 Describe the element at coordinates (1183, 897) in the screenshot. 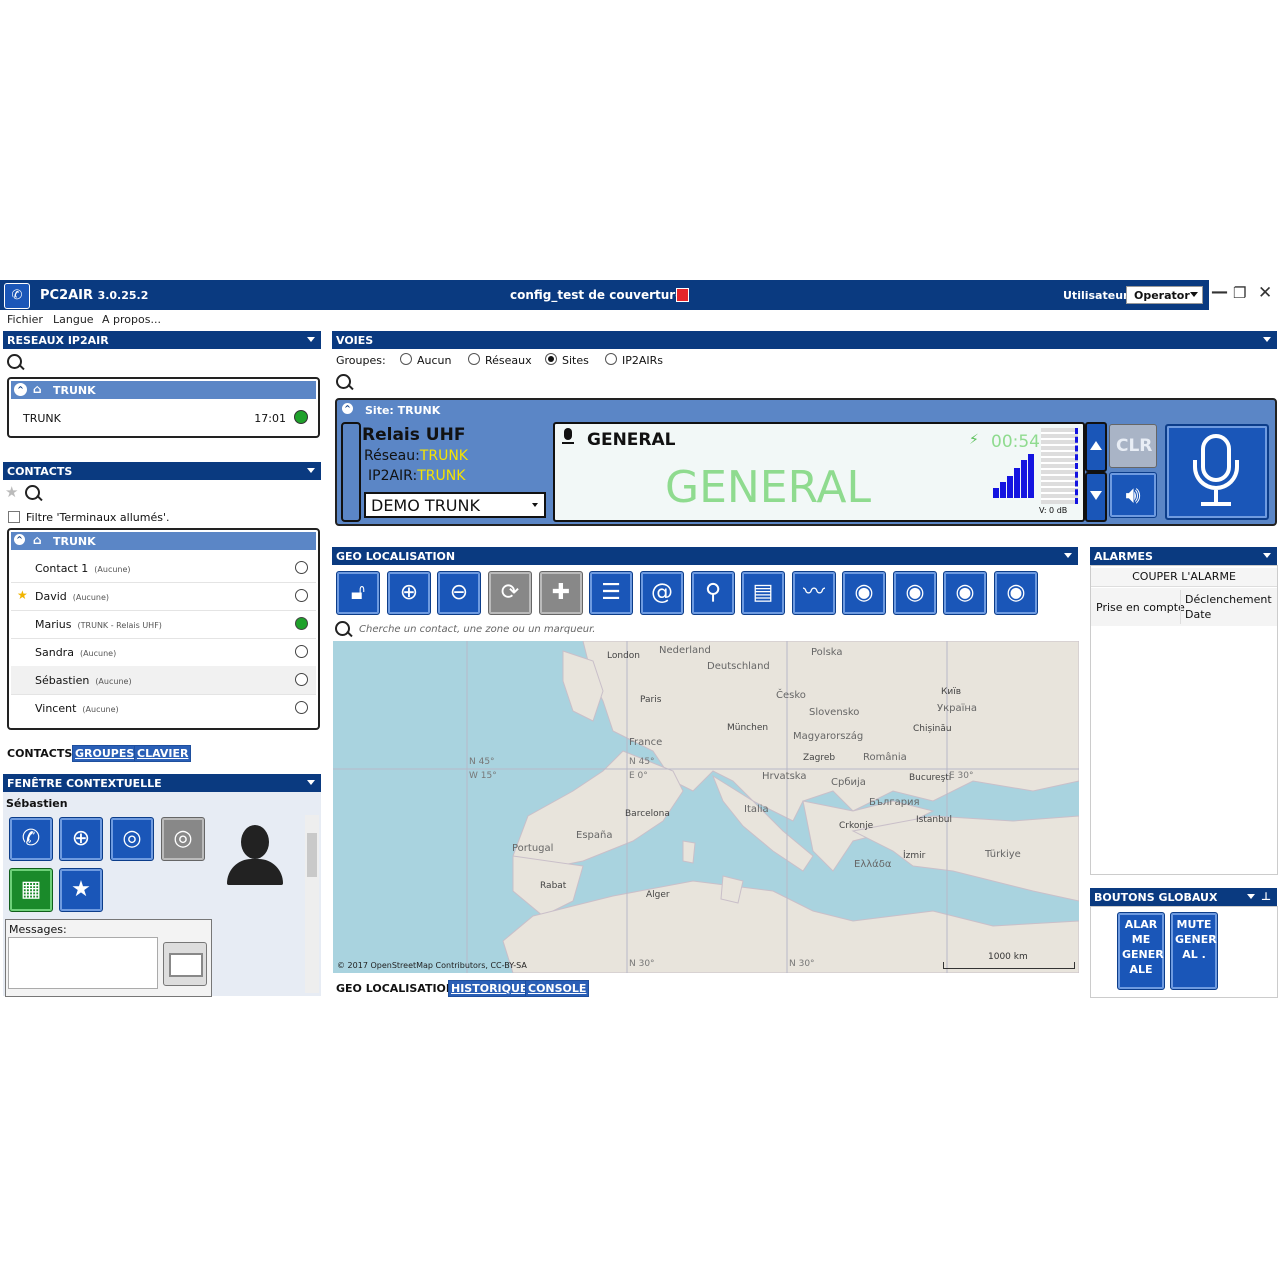

I see `global-buttons-header: BOUTONS GLOBAUX ⊥` at that location.